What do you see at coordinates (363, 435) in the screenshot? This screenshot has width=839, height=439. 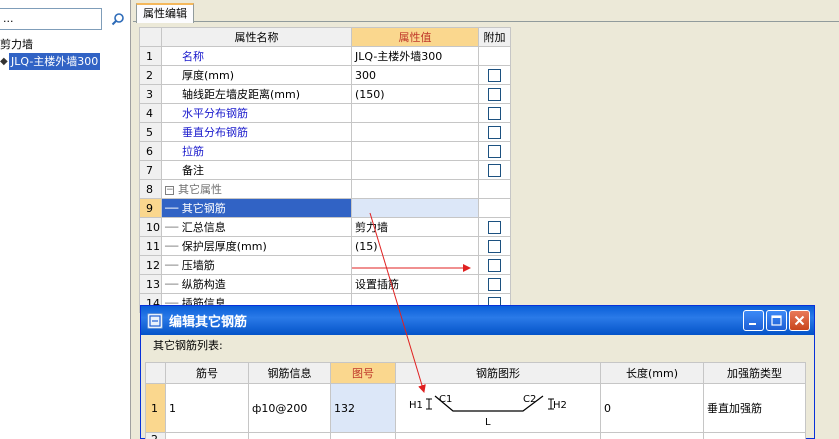 I see `shape-no-cell` at bounding box center [363, 435].